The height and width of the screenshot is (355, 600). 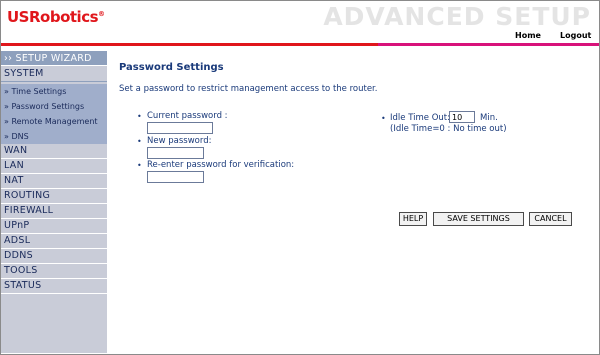 I want to click on new-password-label: New password:, so click(x=179, y=141).